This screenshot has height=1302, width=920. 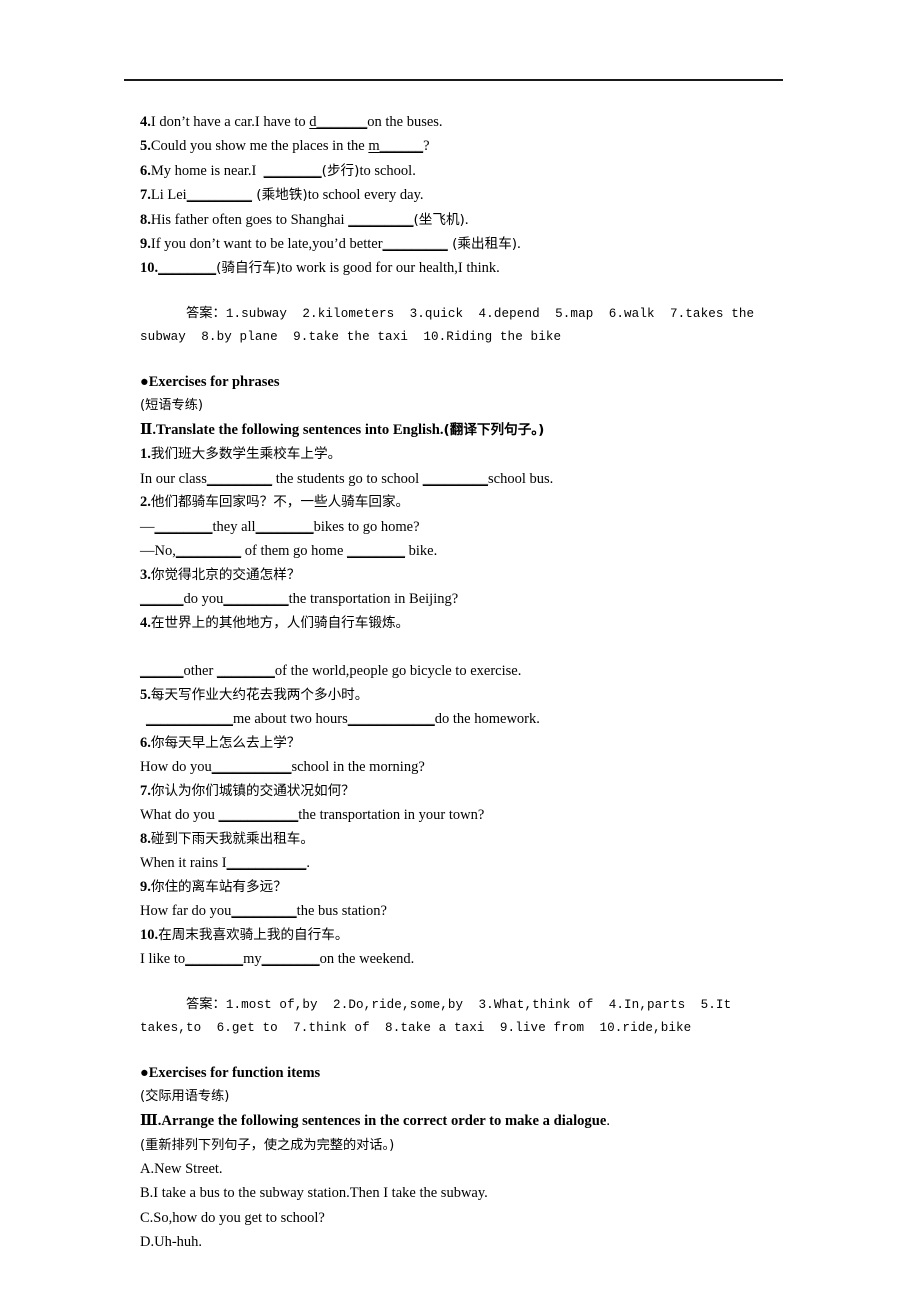 I want to click on section-two-numeral: Ⅱ, so click(x=146, y=430).